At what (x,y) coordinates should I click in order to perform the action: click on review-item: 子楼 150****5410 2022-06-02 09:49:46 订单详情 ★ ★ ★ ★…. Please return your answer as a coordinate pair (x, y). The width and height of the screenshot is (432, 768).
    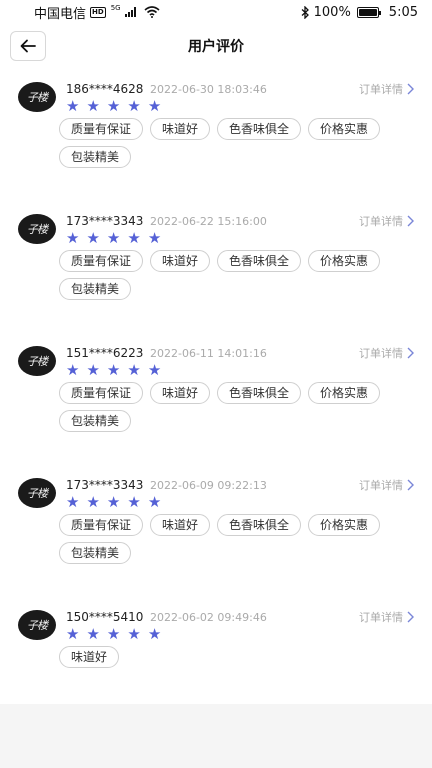
    Looking at the image, I should click on (216, 652).